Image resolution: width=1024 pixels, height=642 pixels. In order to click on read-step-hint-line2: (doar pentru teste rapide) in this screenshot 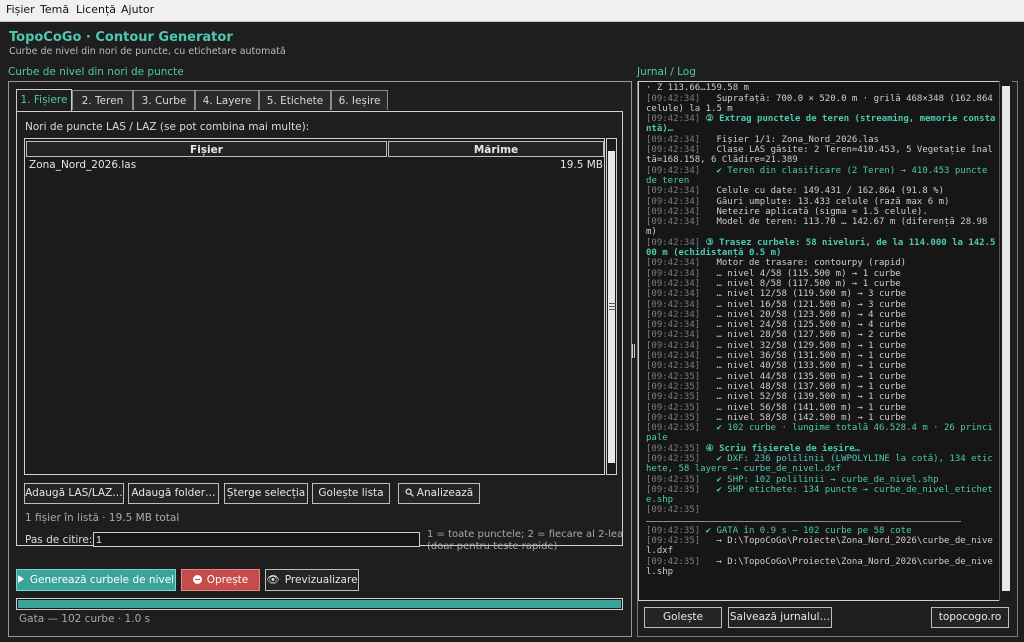, I will do `click(492, 546)`.